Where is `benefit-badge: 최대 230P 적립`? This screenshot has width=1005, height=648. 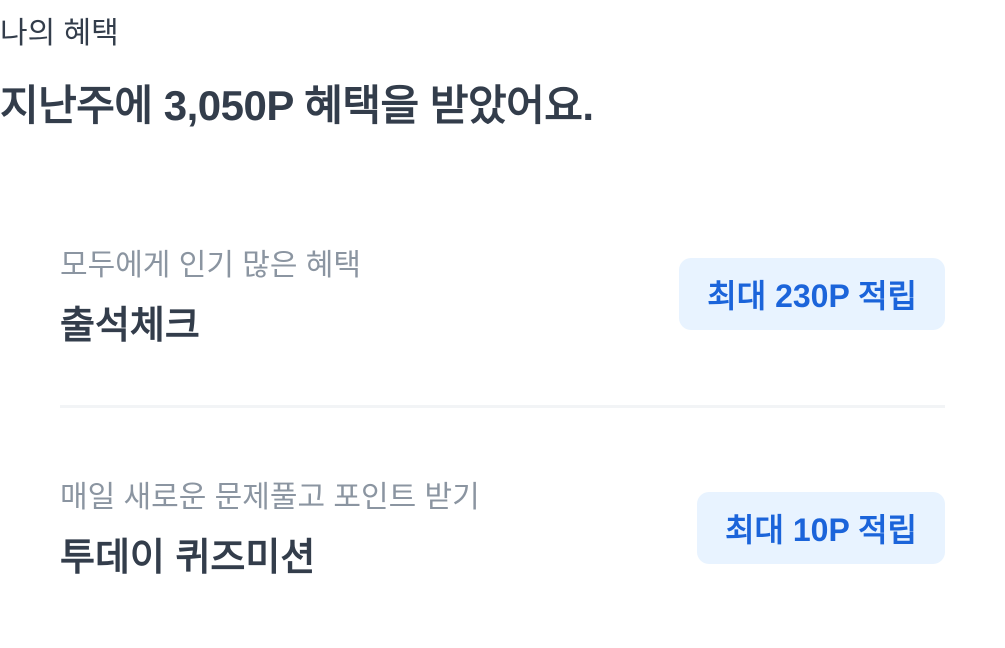 benefit-badge: 최대 230P 적립 is located at coordinates (812, 294).